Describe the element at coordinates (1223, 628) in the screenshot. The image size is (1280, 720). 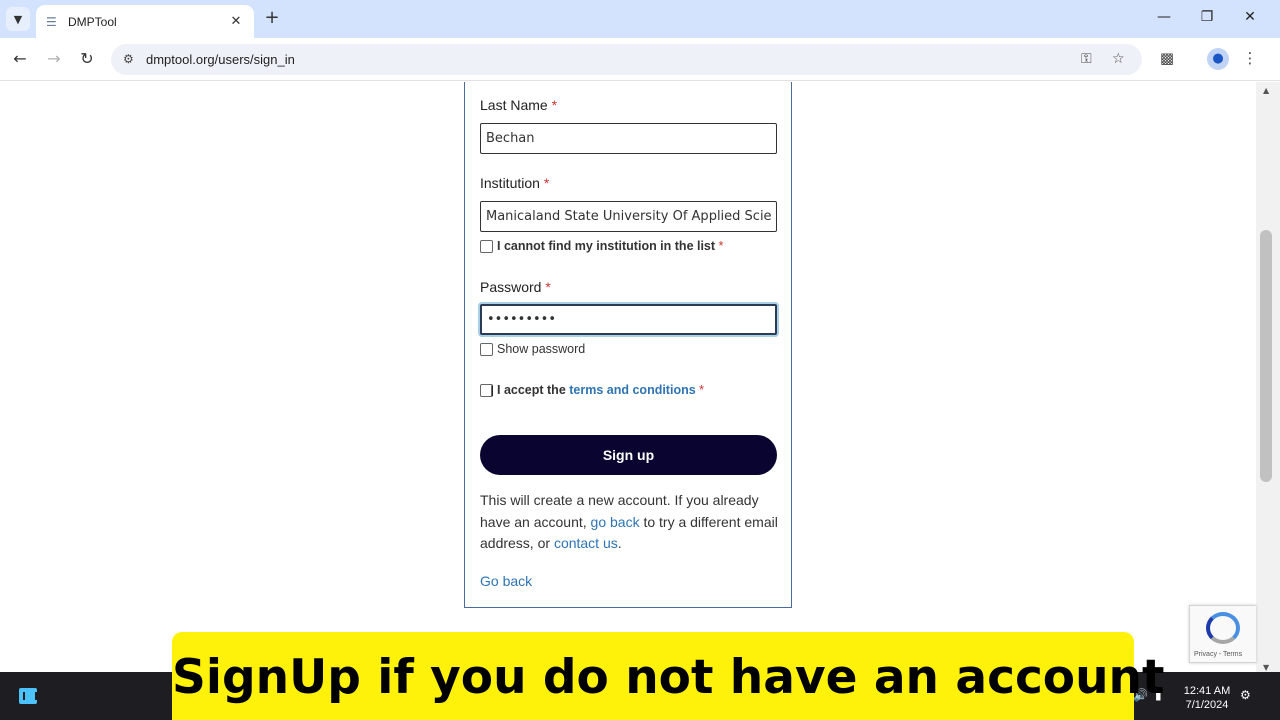
I see `recaptcha-icon` at that location.